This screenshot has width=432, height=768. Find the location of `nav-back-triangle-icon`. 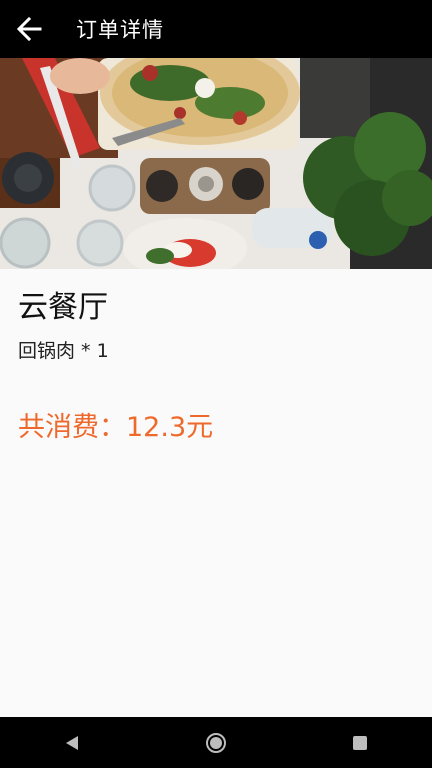

nav-back-triangle-icon is located at coordinates (72, 742).